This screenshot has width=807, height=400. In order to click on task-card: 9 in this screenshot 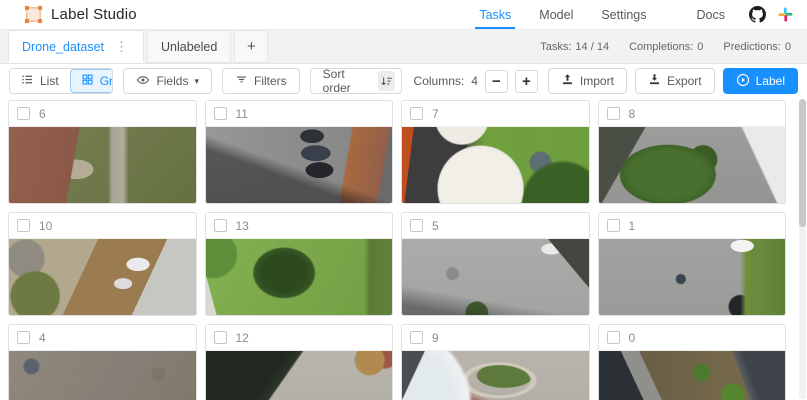, I will do `click(495, 362)`.